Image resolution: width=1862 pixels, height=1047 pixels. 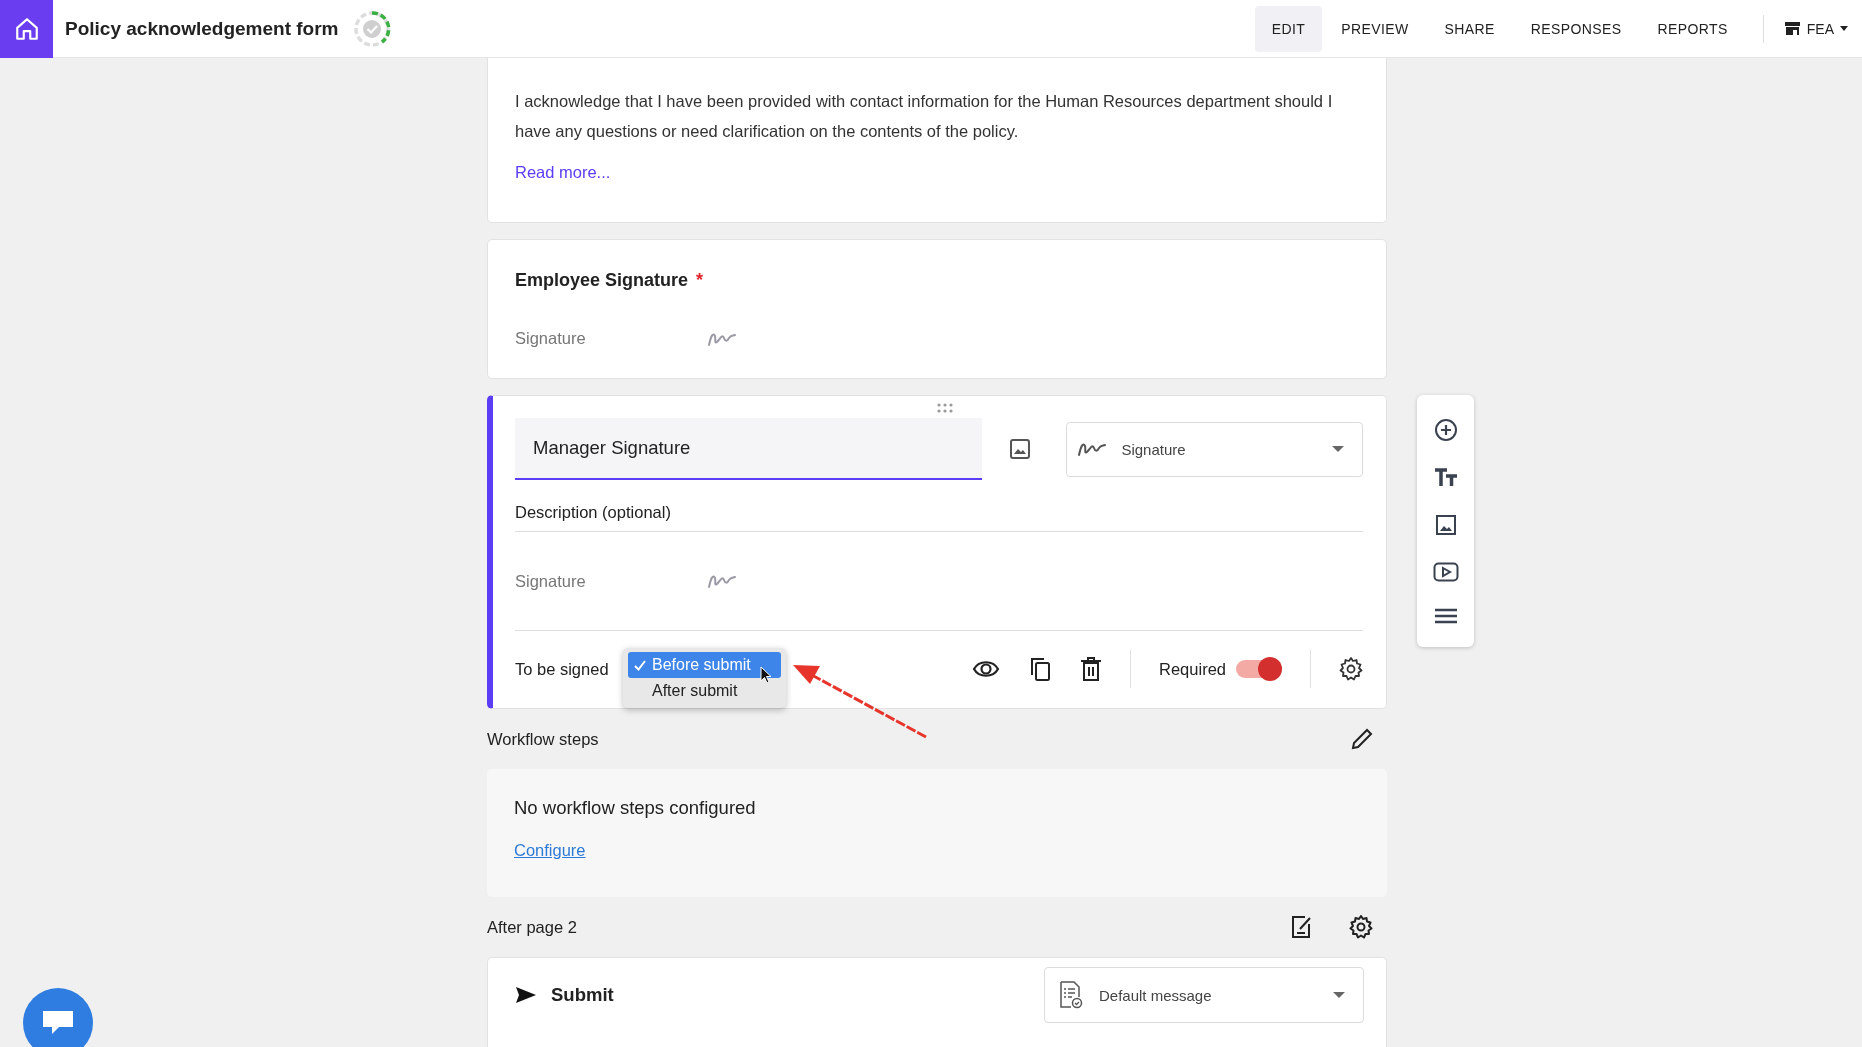 I want to click on section-label: After page 2, so click(x=532, y=927).